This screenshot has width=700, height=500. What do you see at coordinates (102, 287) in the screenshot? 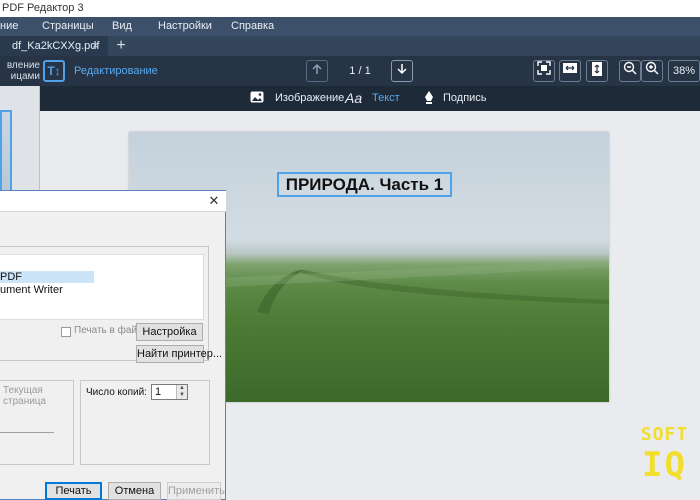
I see `printer-list: PDF ument Writer` at bounding box center [102, 287].